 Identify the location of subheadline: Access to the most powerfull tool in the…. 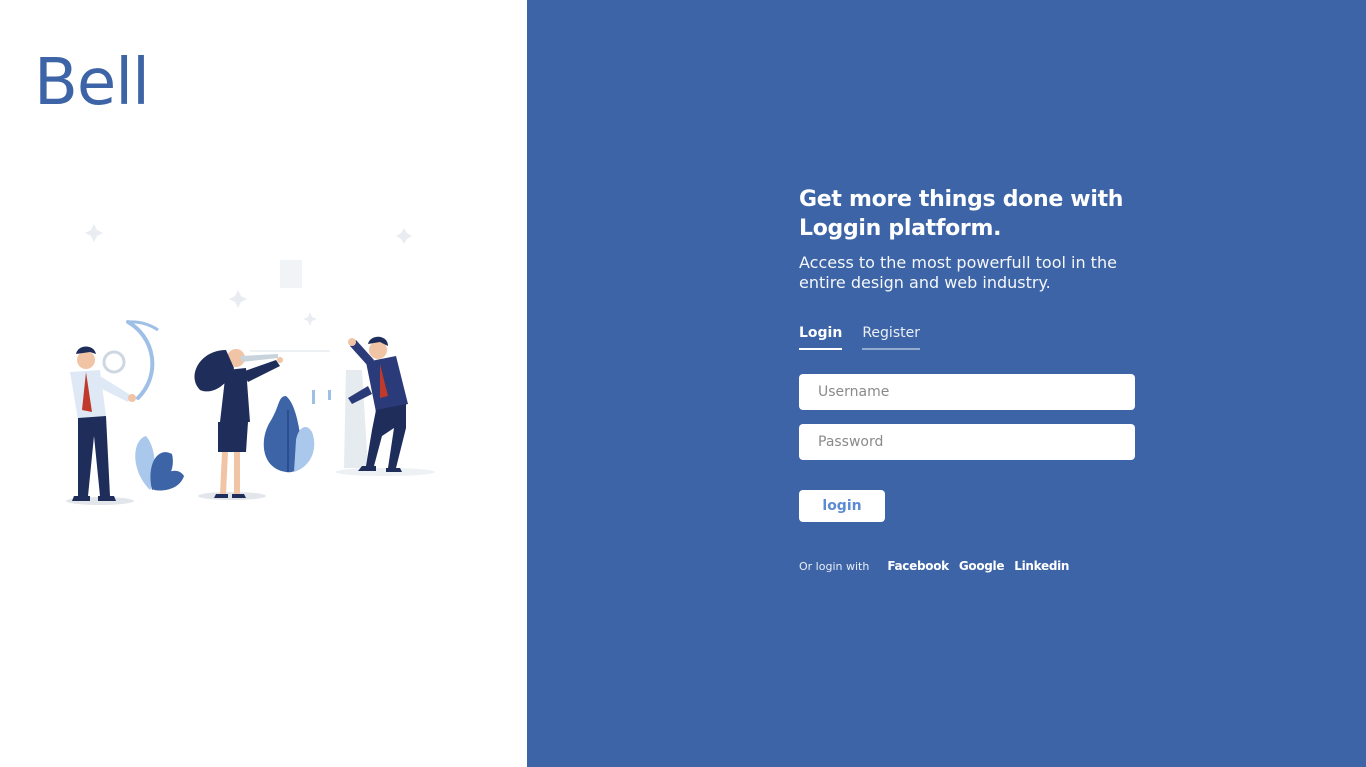
(969, 273).